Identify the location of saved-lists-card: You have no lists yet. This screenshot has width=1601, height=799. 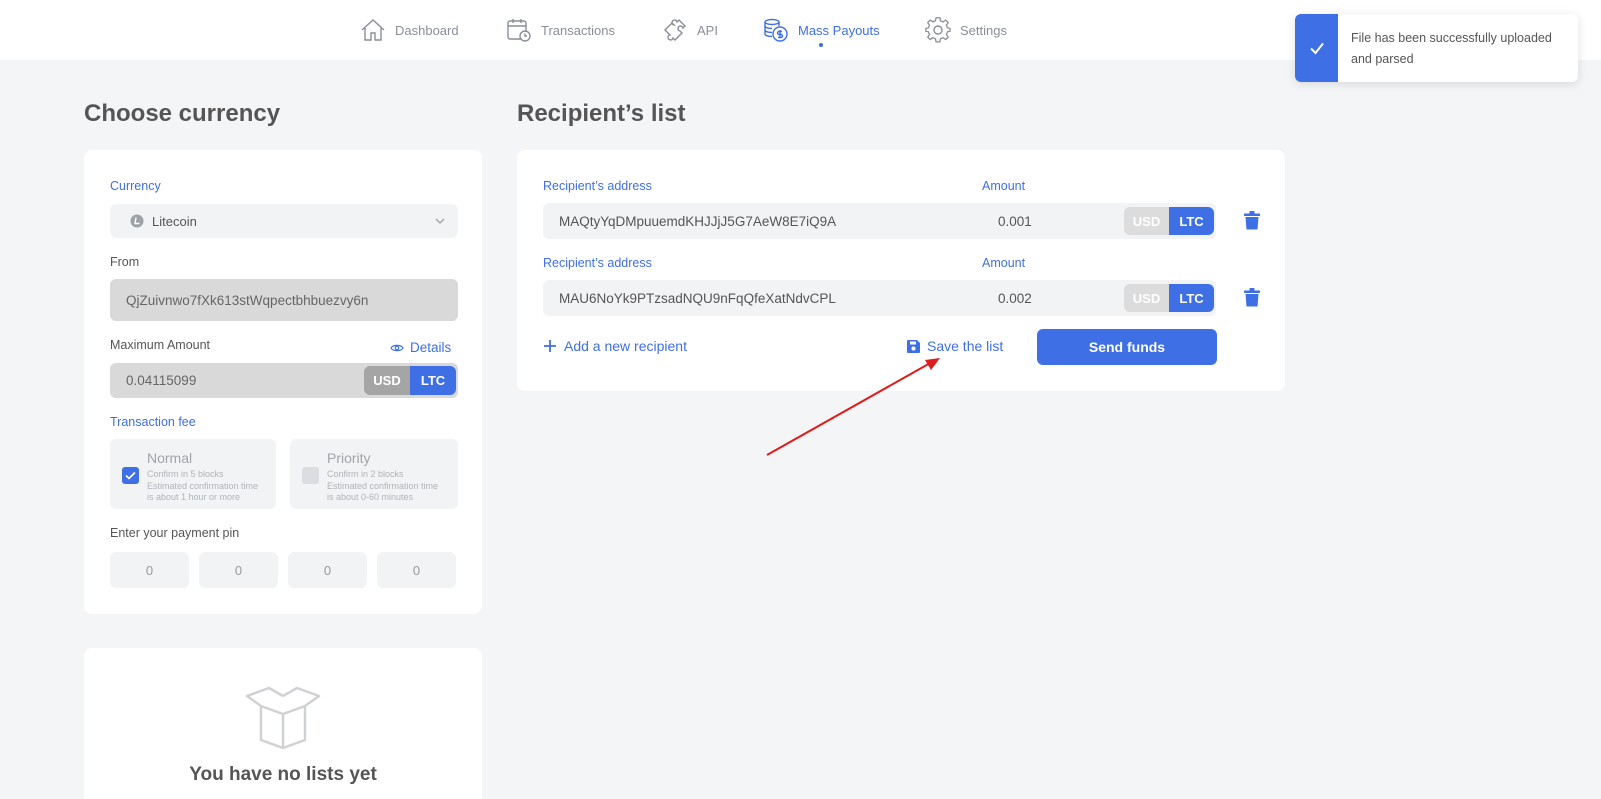
(283, 723).